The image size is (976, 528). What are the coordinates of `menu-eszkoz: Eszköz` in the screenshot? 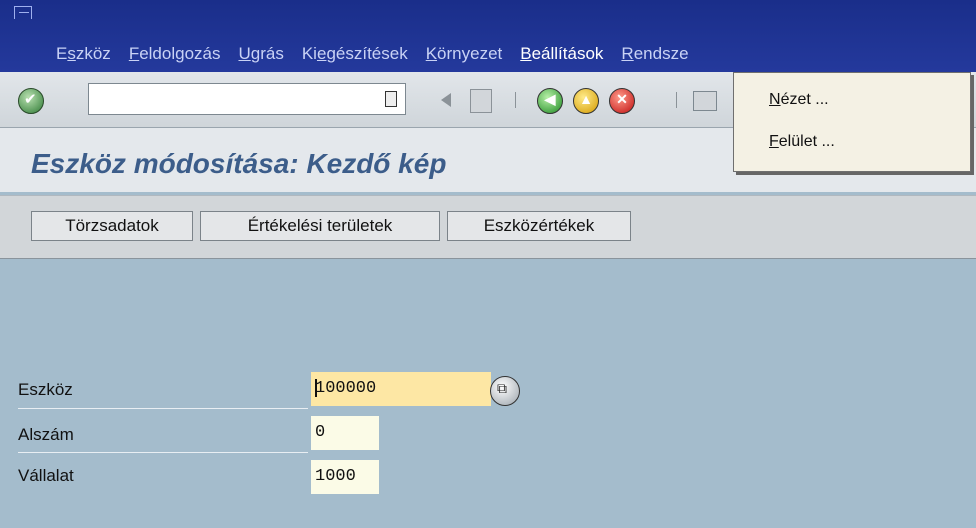 It's located at (83, 54).